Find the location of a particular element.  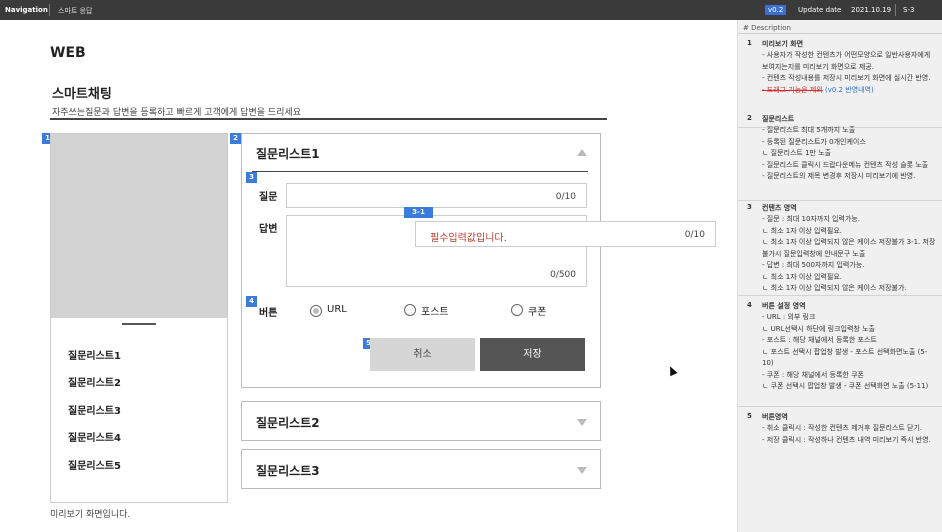

description-line: ㄴ 최소 1자 이상 입력되지 않은 케이스 저장불가. is located at coordinates (834, 288).